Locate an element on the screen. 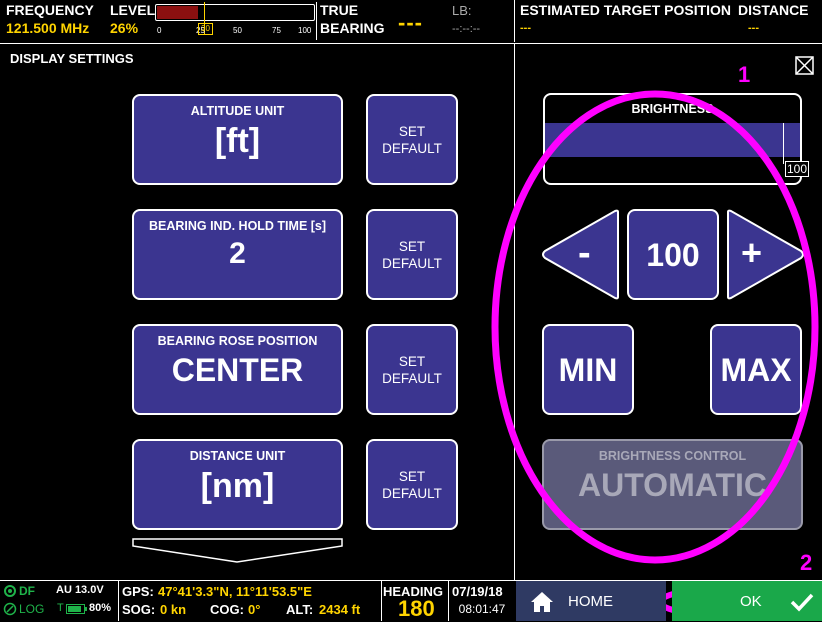 This screenshot has width=822, height=622. lb-label: LB: is located at coordinates (462, 10).